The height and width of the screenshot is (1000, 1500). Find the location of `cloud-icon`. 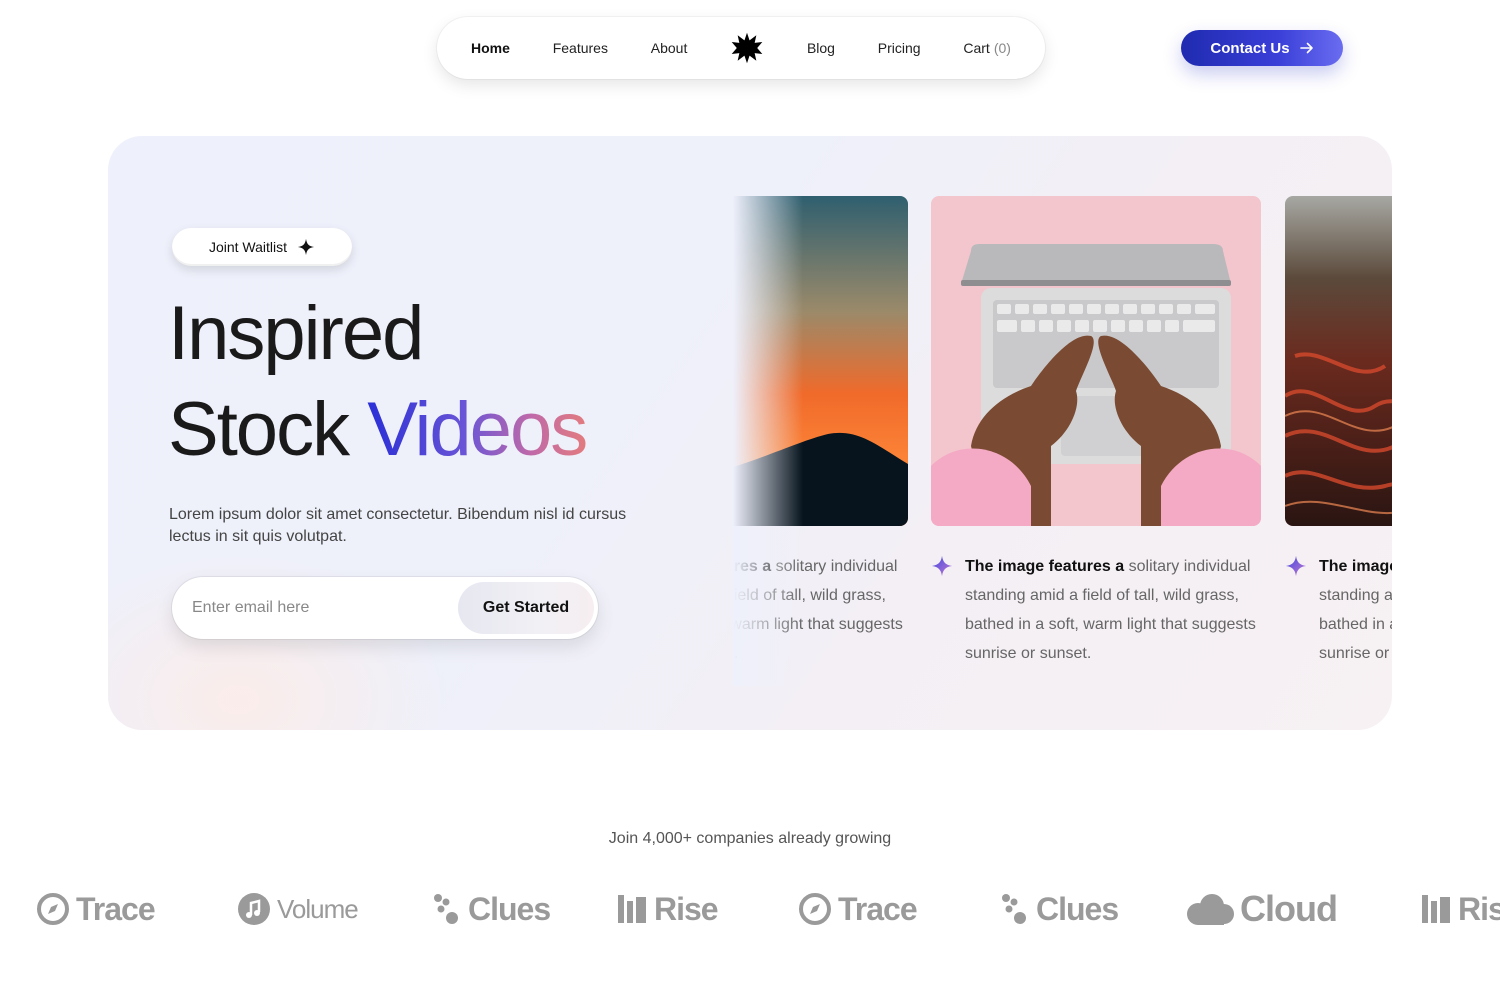

cloud-icon is located at coordinates (1210, 909).